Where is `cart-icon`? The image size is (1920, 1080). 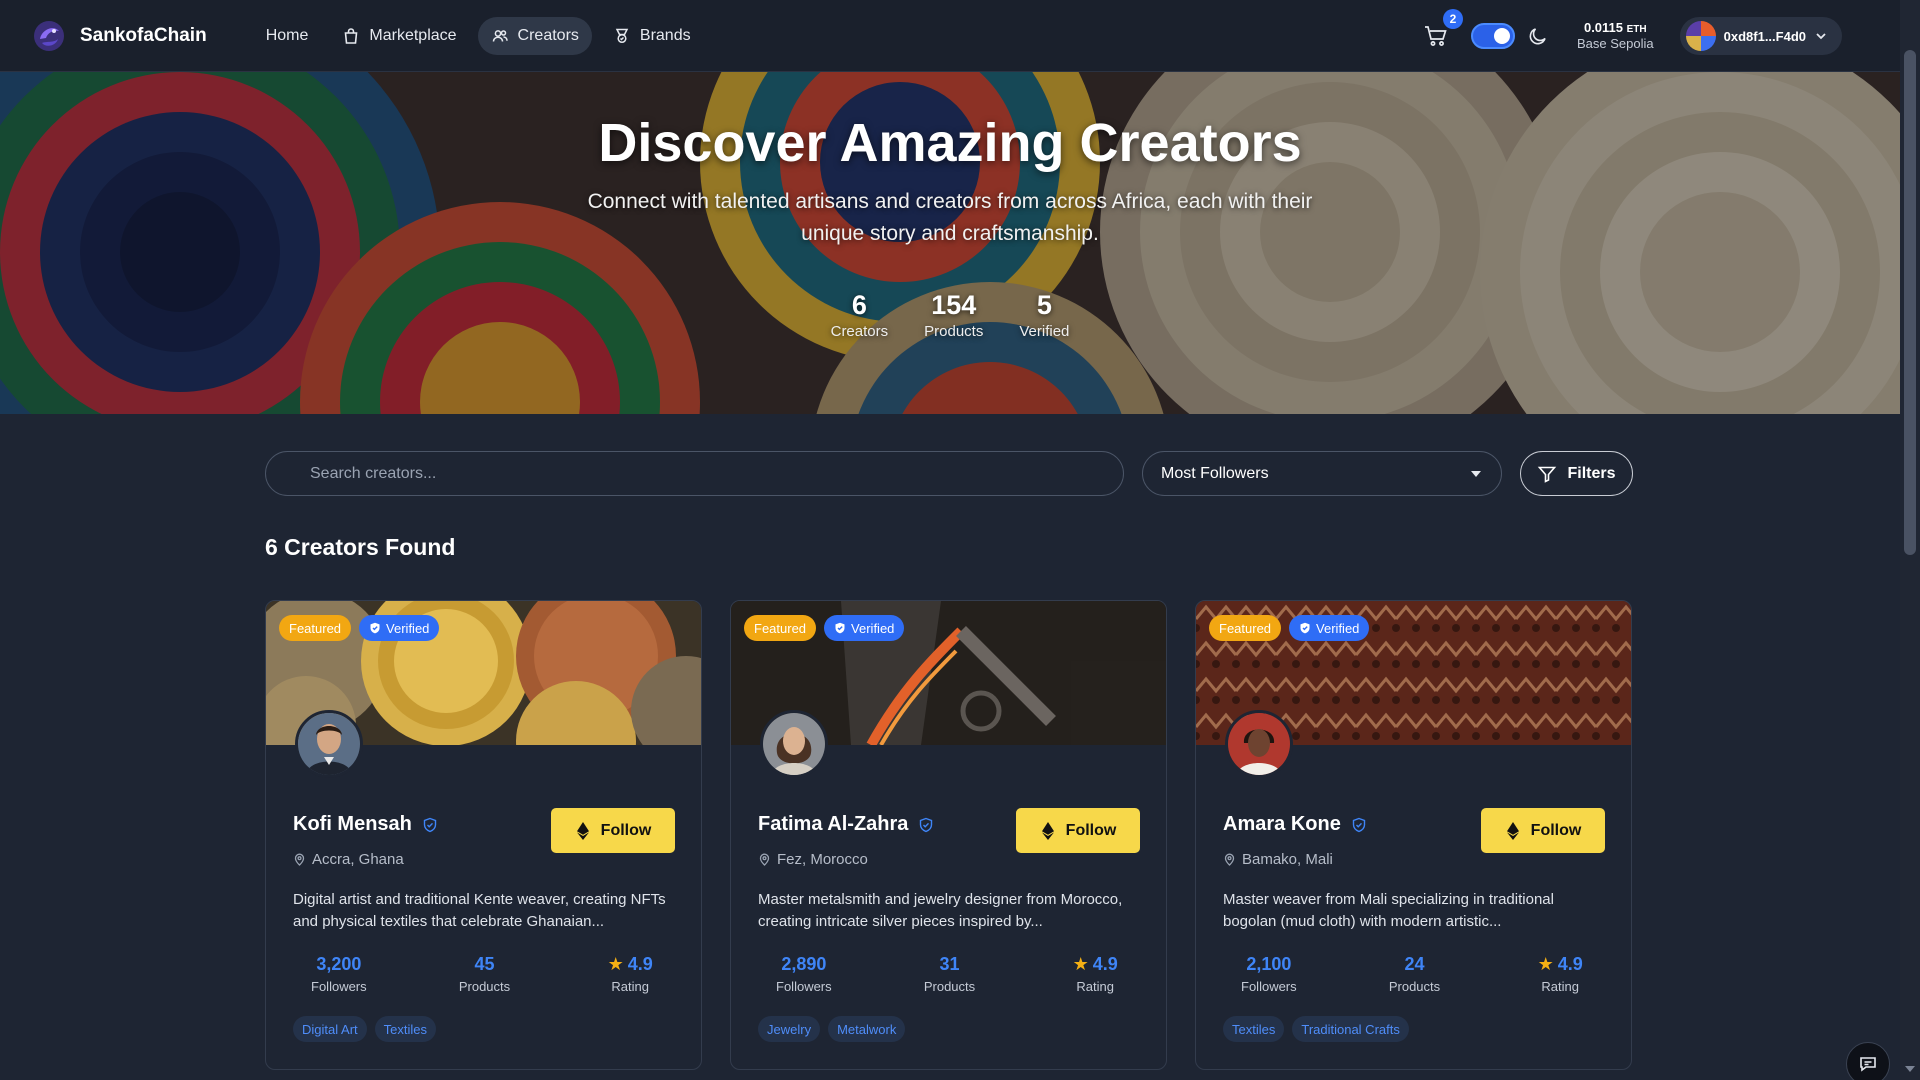
cart-icon is located at coordinates (1436, 36).